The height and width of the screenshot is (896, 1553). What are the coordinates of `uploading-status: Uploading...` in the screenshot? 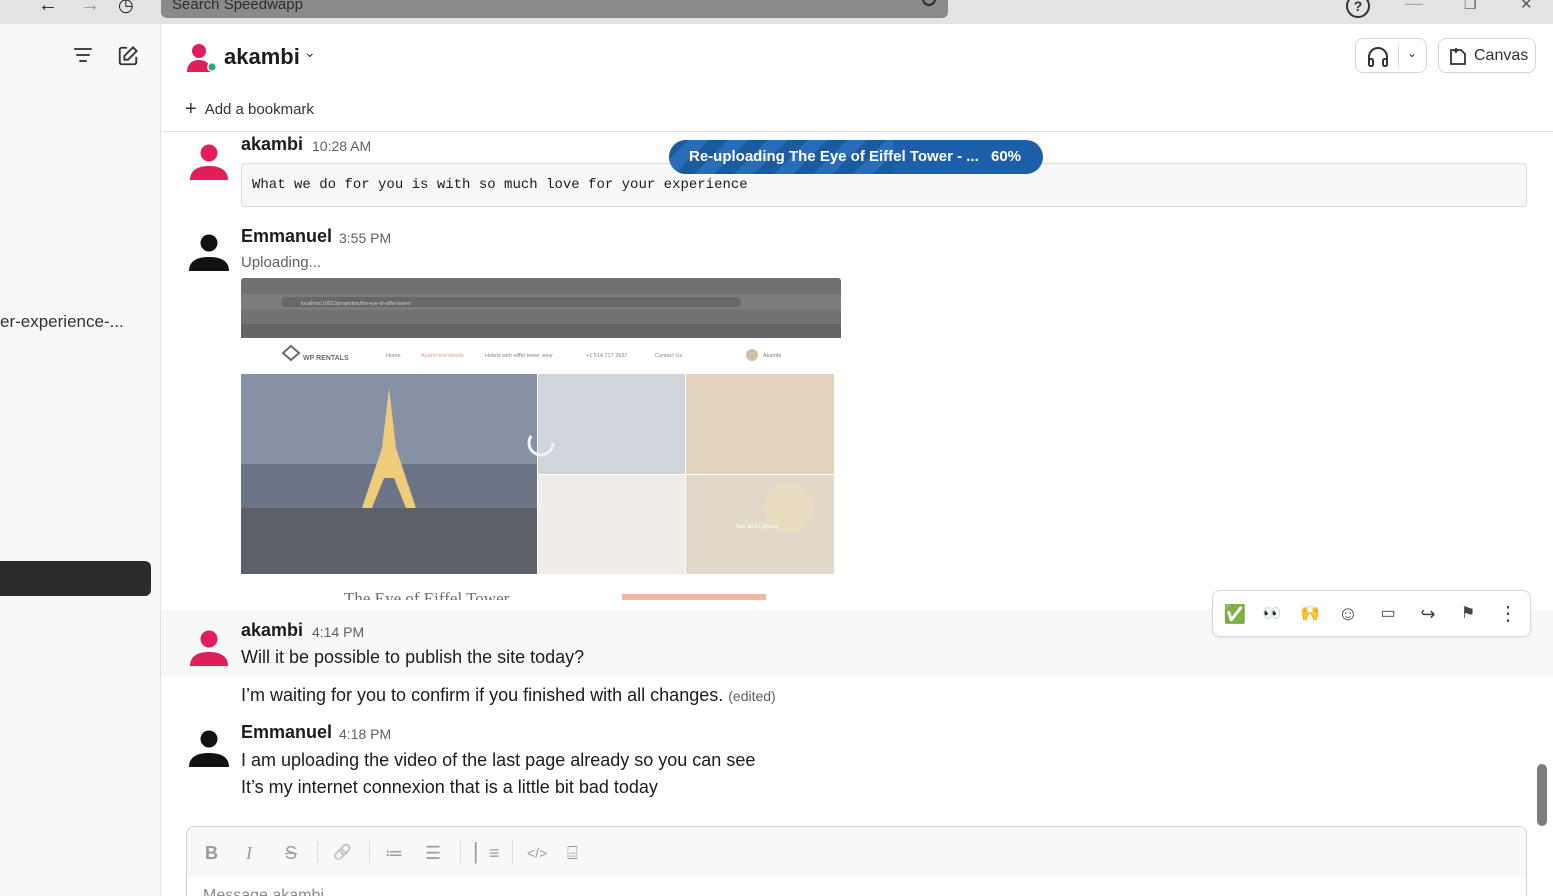 It's located at (281, 262).